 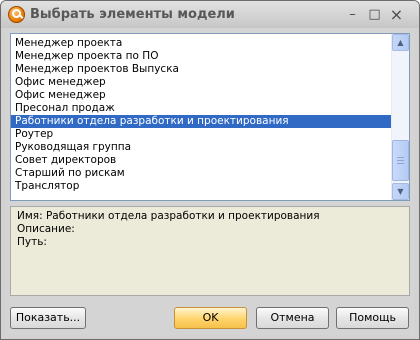 I want to click on scroll-thumb, so click(x=400, y=160).